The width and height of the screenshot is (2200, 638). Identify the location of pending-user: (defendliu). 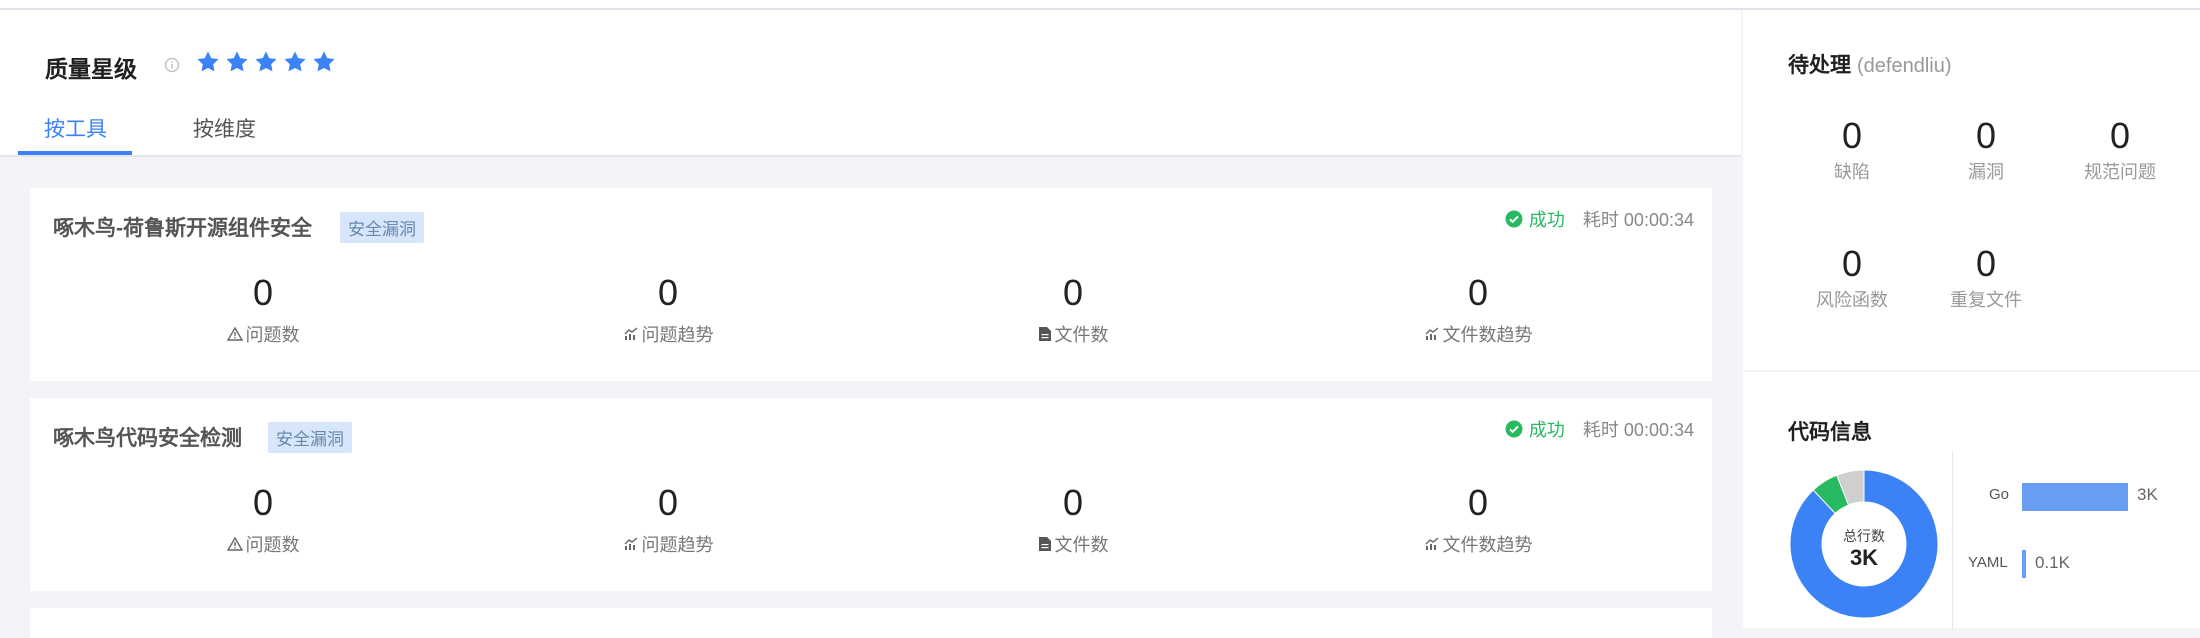
(1904, 66).